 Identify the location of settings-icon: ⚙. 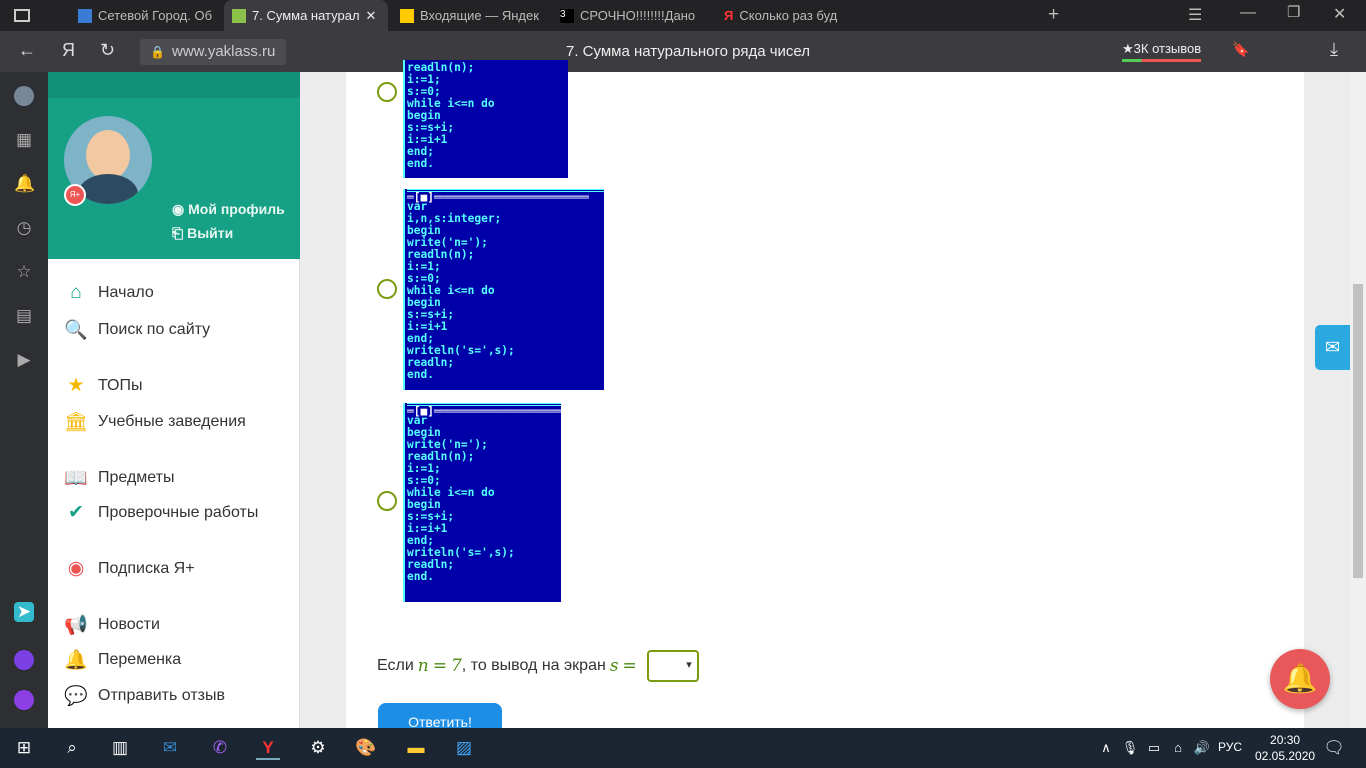
(318, 748).